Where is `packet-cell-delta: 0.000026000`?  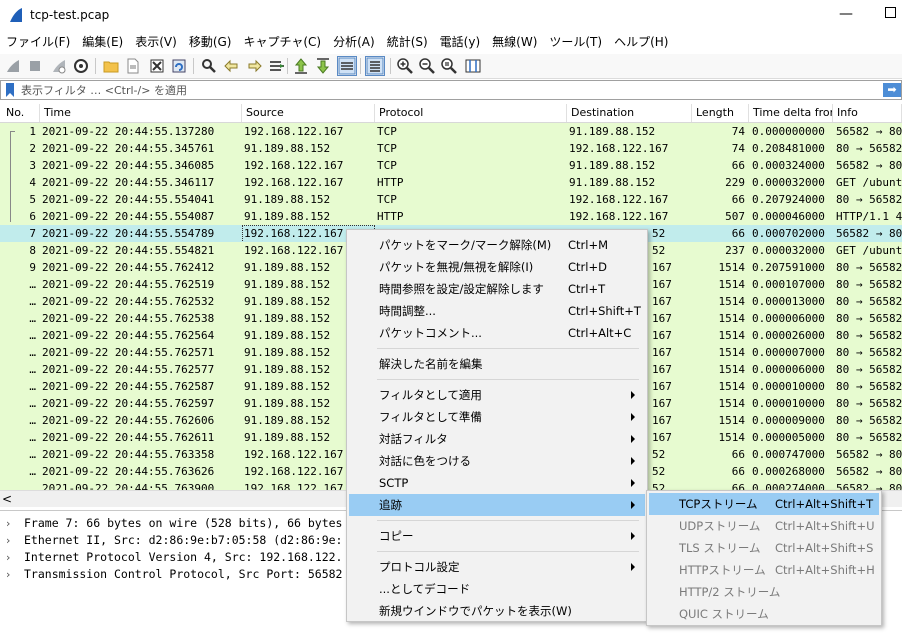 packet-cell-delta: 0.000026000 is located at coordinates (788, 335).